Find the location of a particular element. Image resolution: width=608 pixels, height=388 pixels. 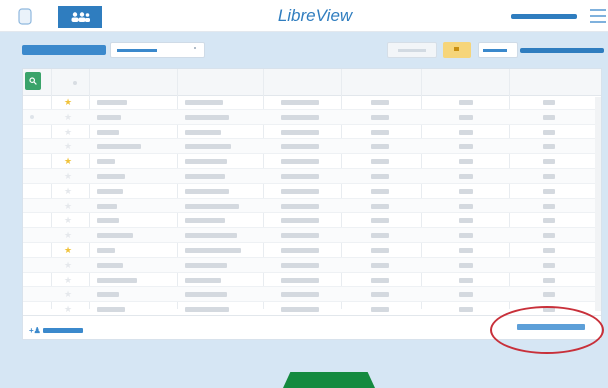

bottom-button is located at coordinates (329, 380).